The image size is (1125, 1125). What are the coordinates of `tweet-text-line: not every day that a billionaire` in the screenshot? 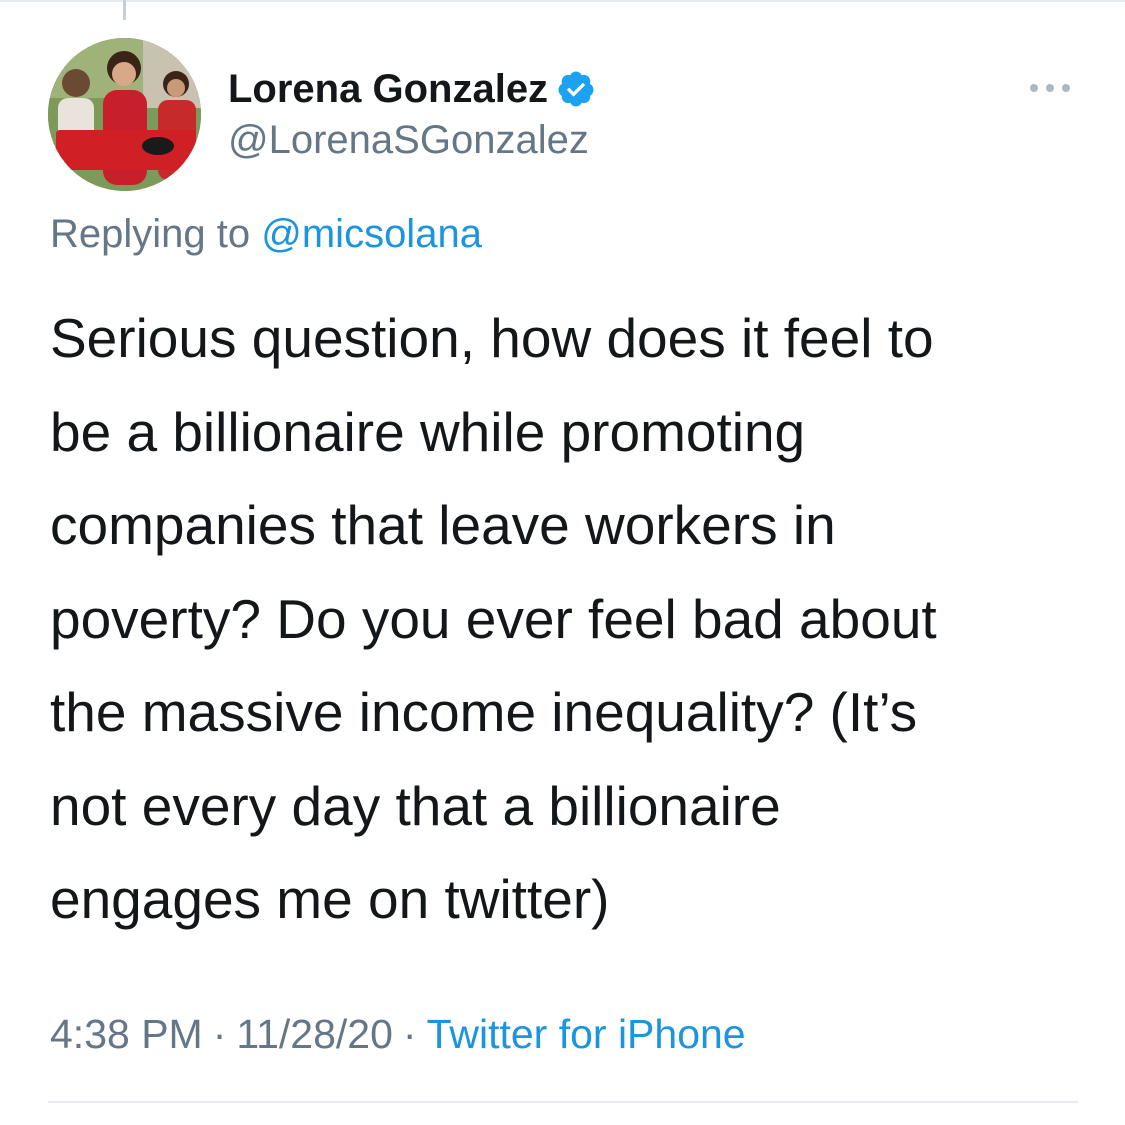 It's located at (415, 805).